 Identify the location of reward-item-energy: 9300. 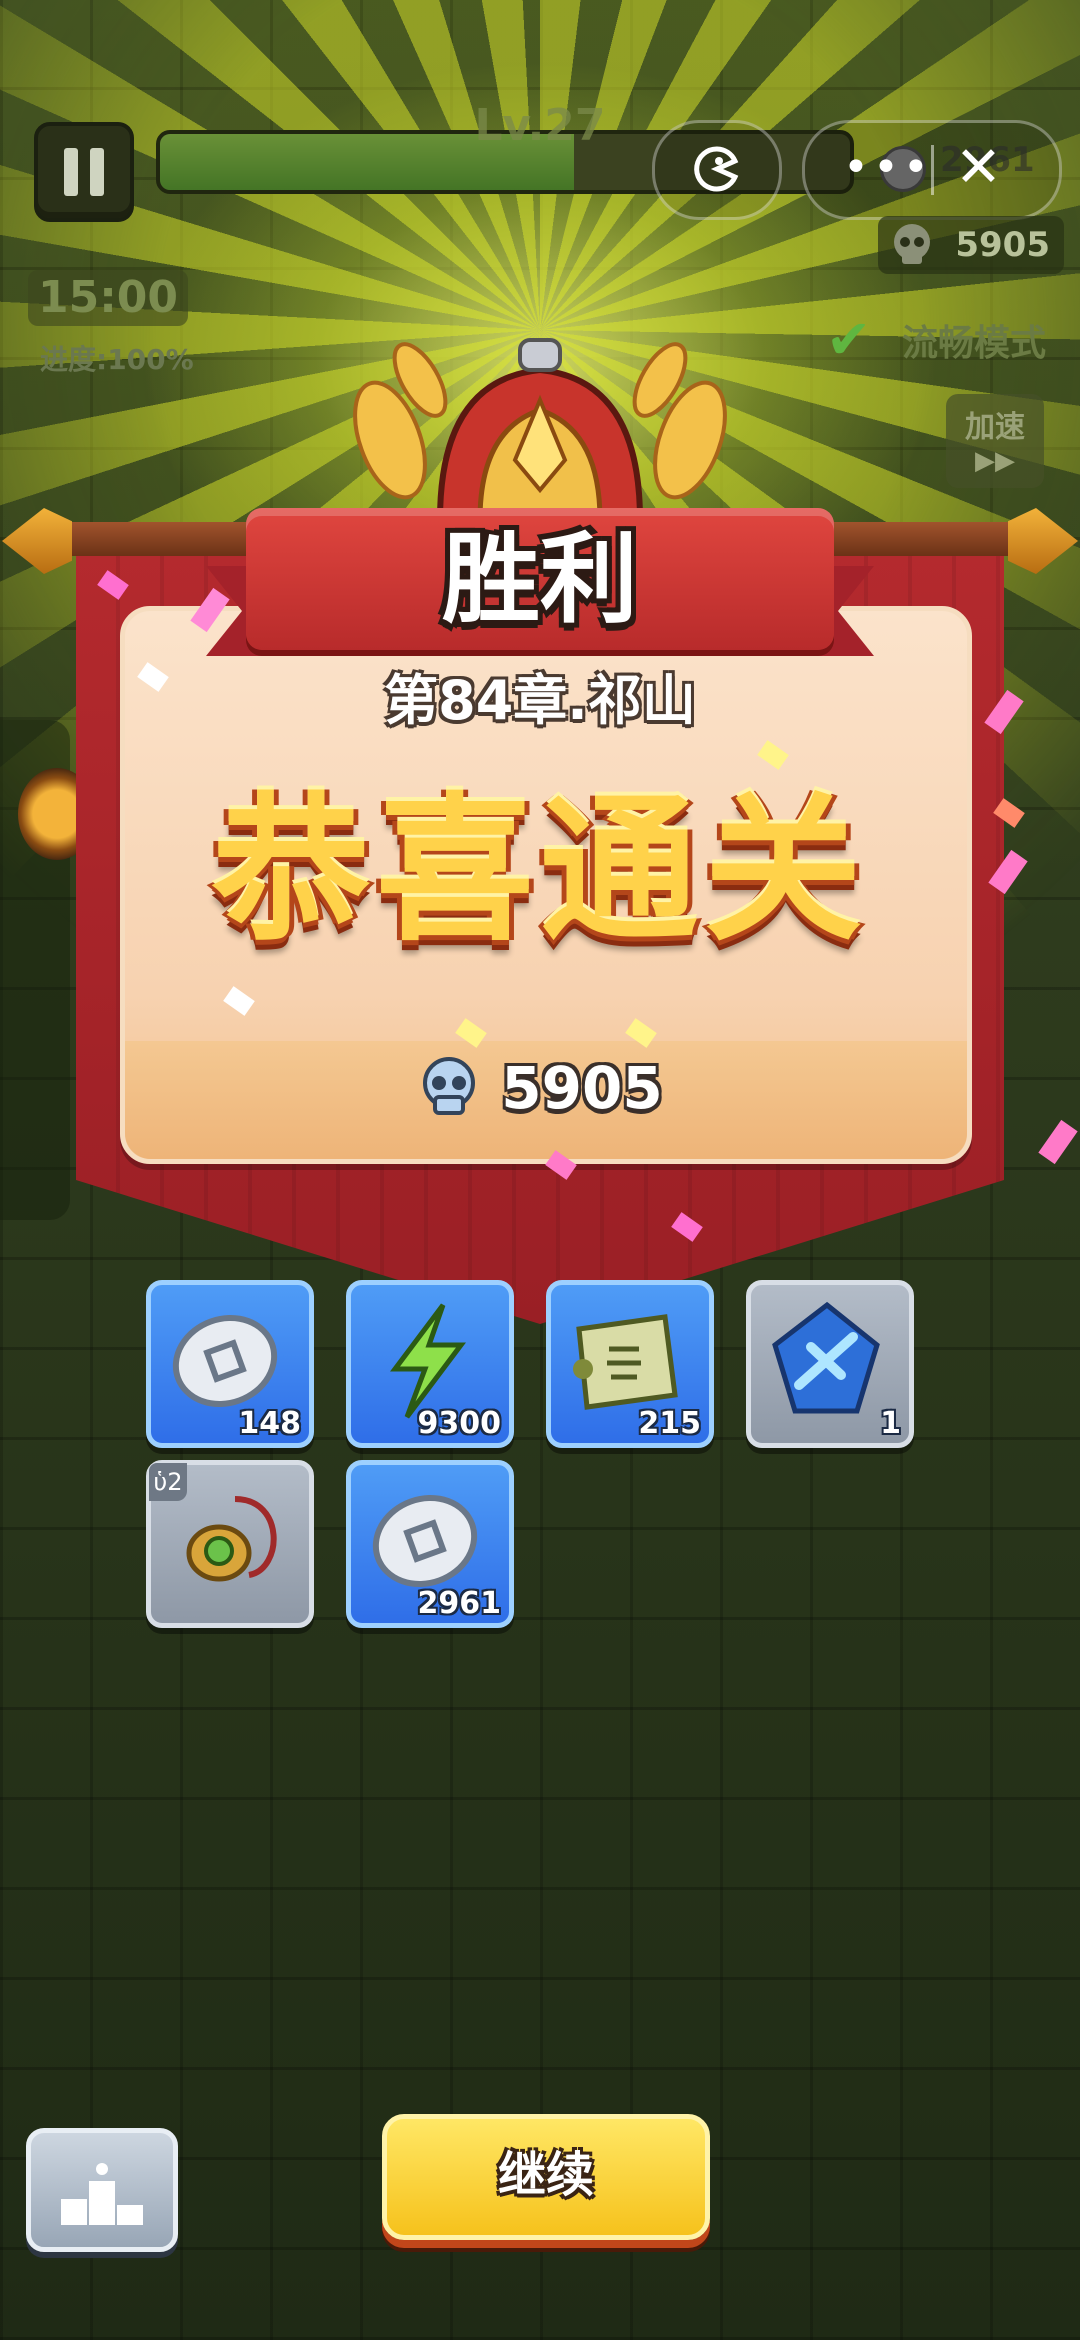
(430, 1364).